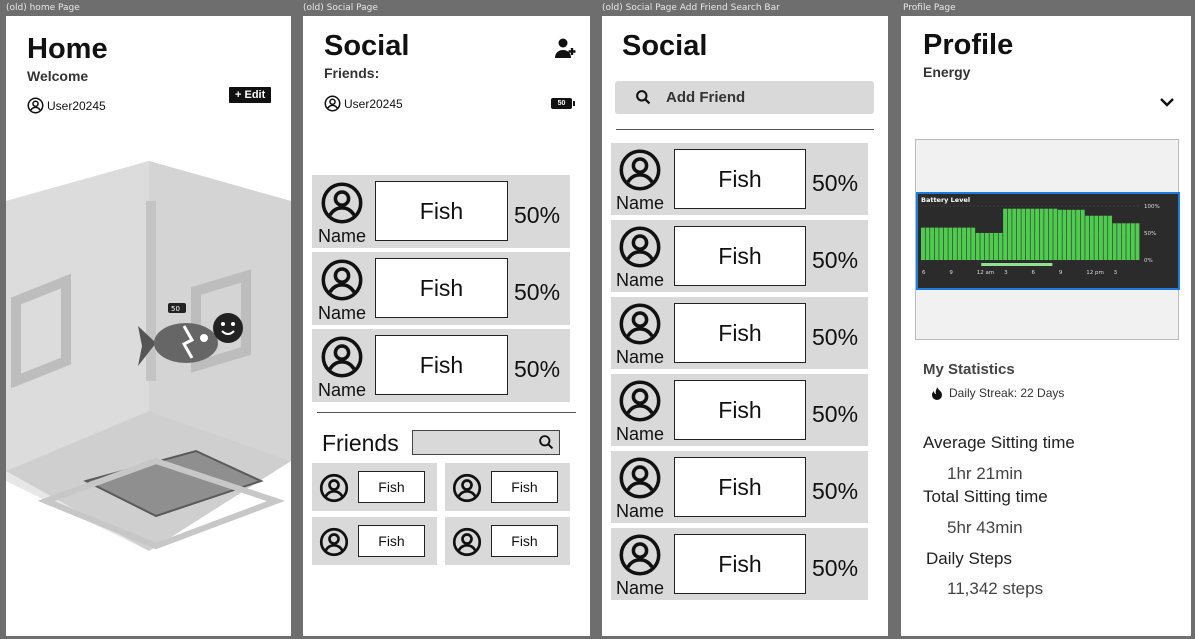 The height and width of the screenshot is (639, 1195). Describe the element at coordinates (565, 48) in the screenshot. I see `add-friend-icon` at that location.